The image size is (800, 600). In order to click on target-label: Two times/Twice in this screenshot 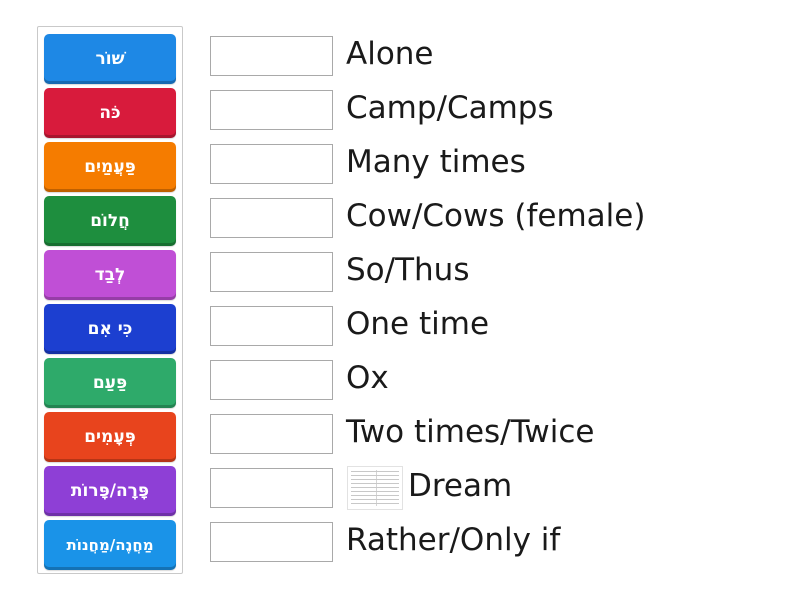, I will do `click(470, 432)`.